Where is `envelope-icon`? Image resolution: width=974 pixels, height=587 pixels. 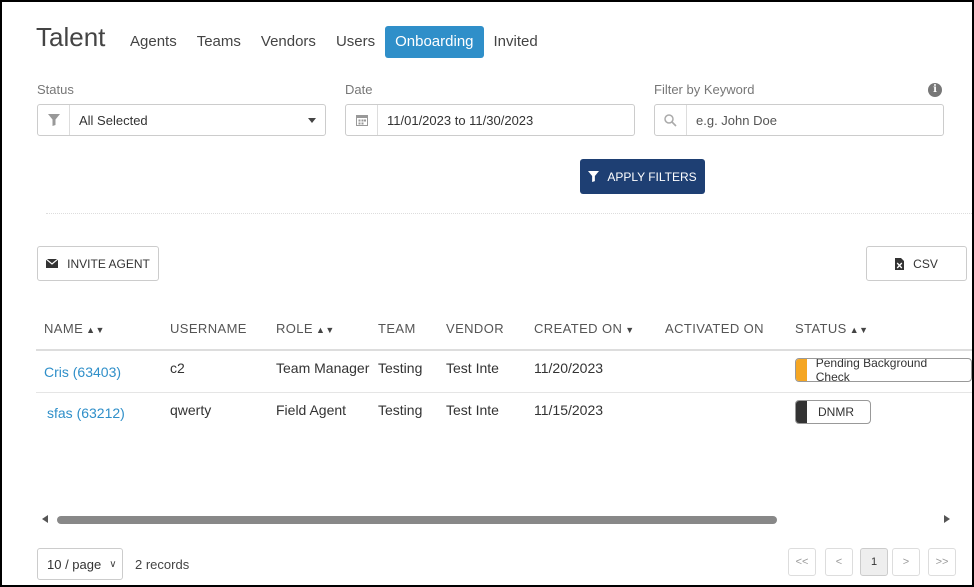
envelope-icon is located at coordinates (52, 263).